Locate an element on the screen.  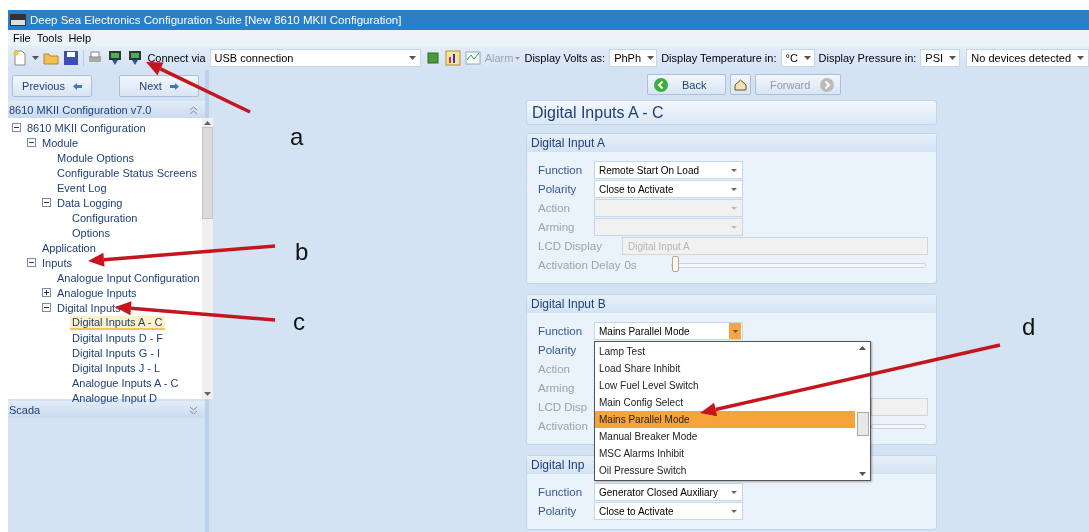
tree-item: Digital Inputs A - C is located at coordinates (117, 322).